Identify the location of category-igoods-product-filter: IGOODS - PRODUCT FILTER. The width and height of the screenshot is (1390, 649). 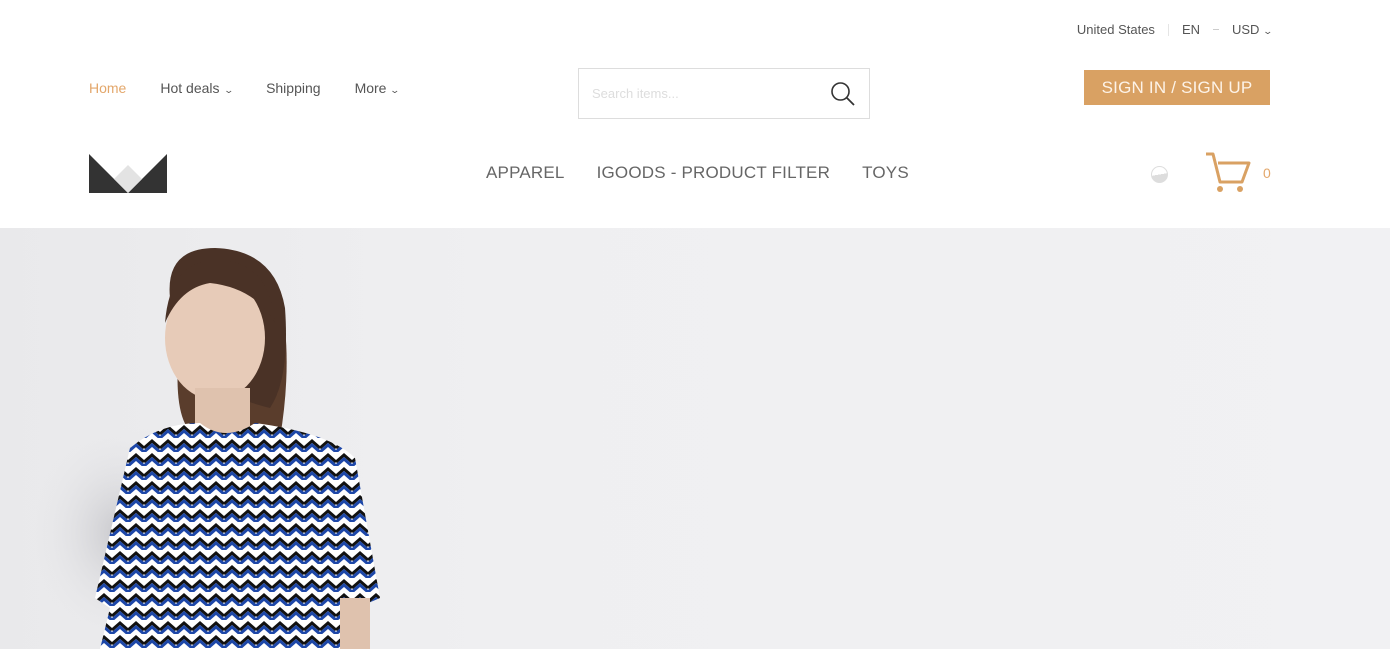
(714, 173).